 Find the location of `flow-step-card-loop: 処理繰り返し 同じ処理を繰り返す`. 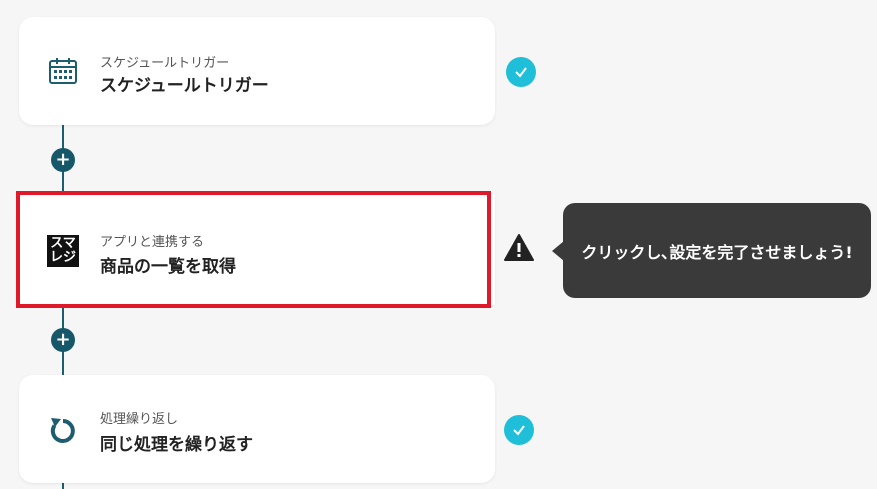

flow-step-card-loop: 処理繰り返し 同じ処理を繰り返す is located at coordinates (257, 429).